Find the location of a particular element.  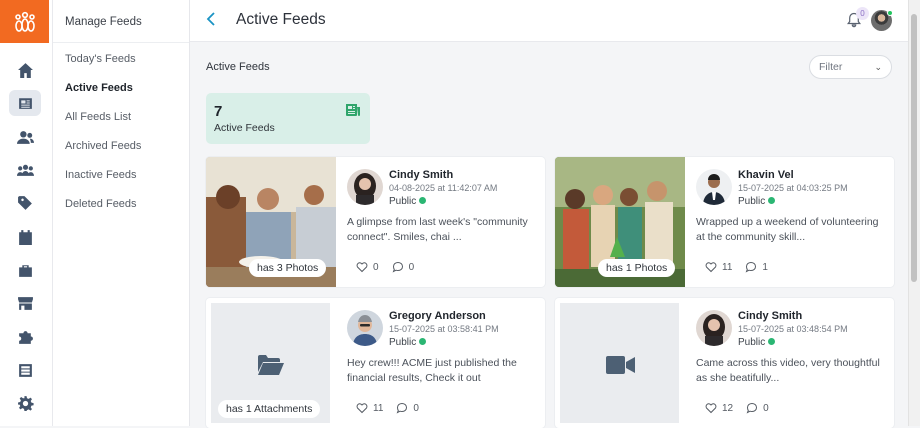

nav-groups-icon is located at coordinates (25, 170).